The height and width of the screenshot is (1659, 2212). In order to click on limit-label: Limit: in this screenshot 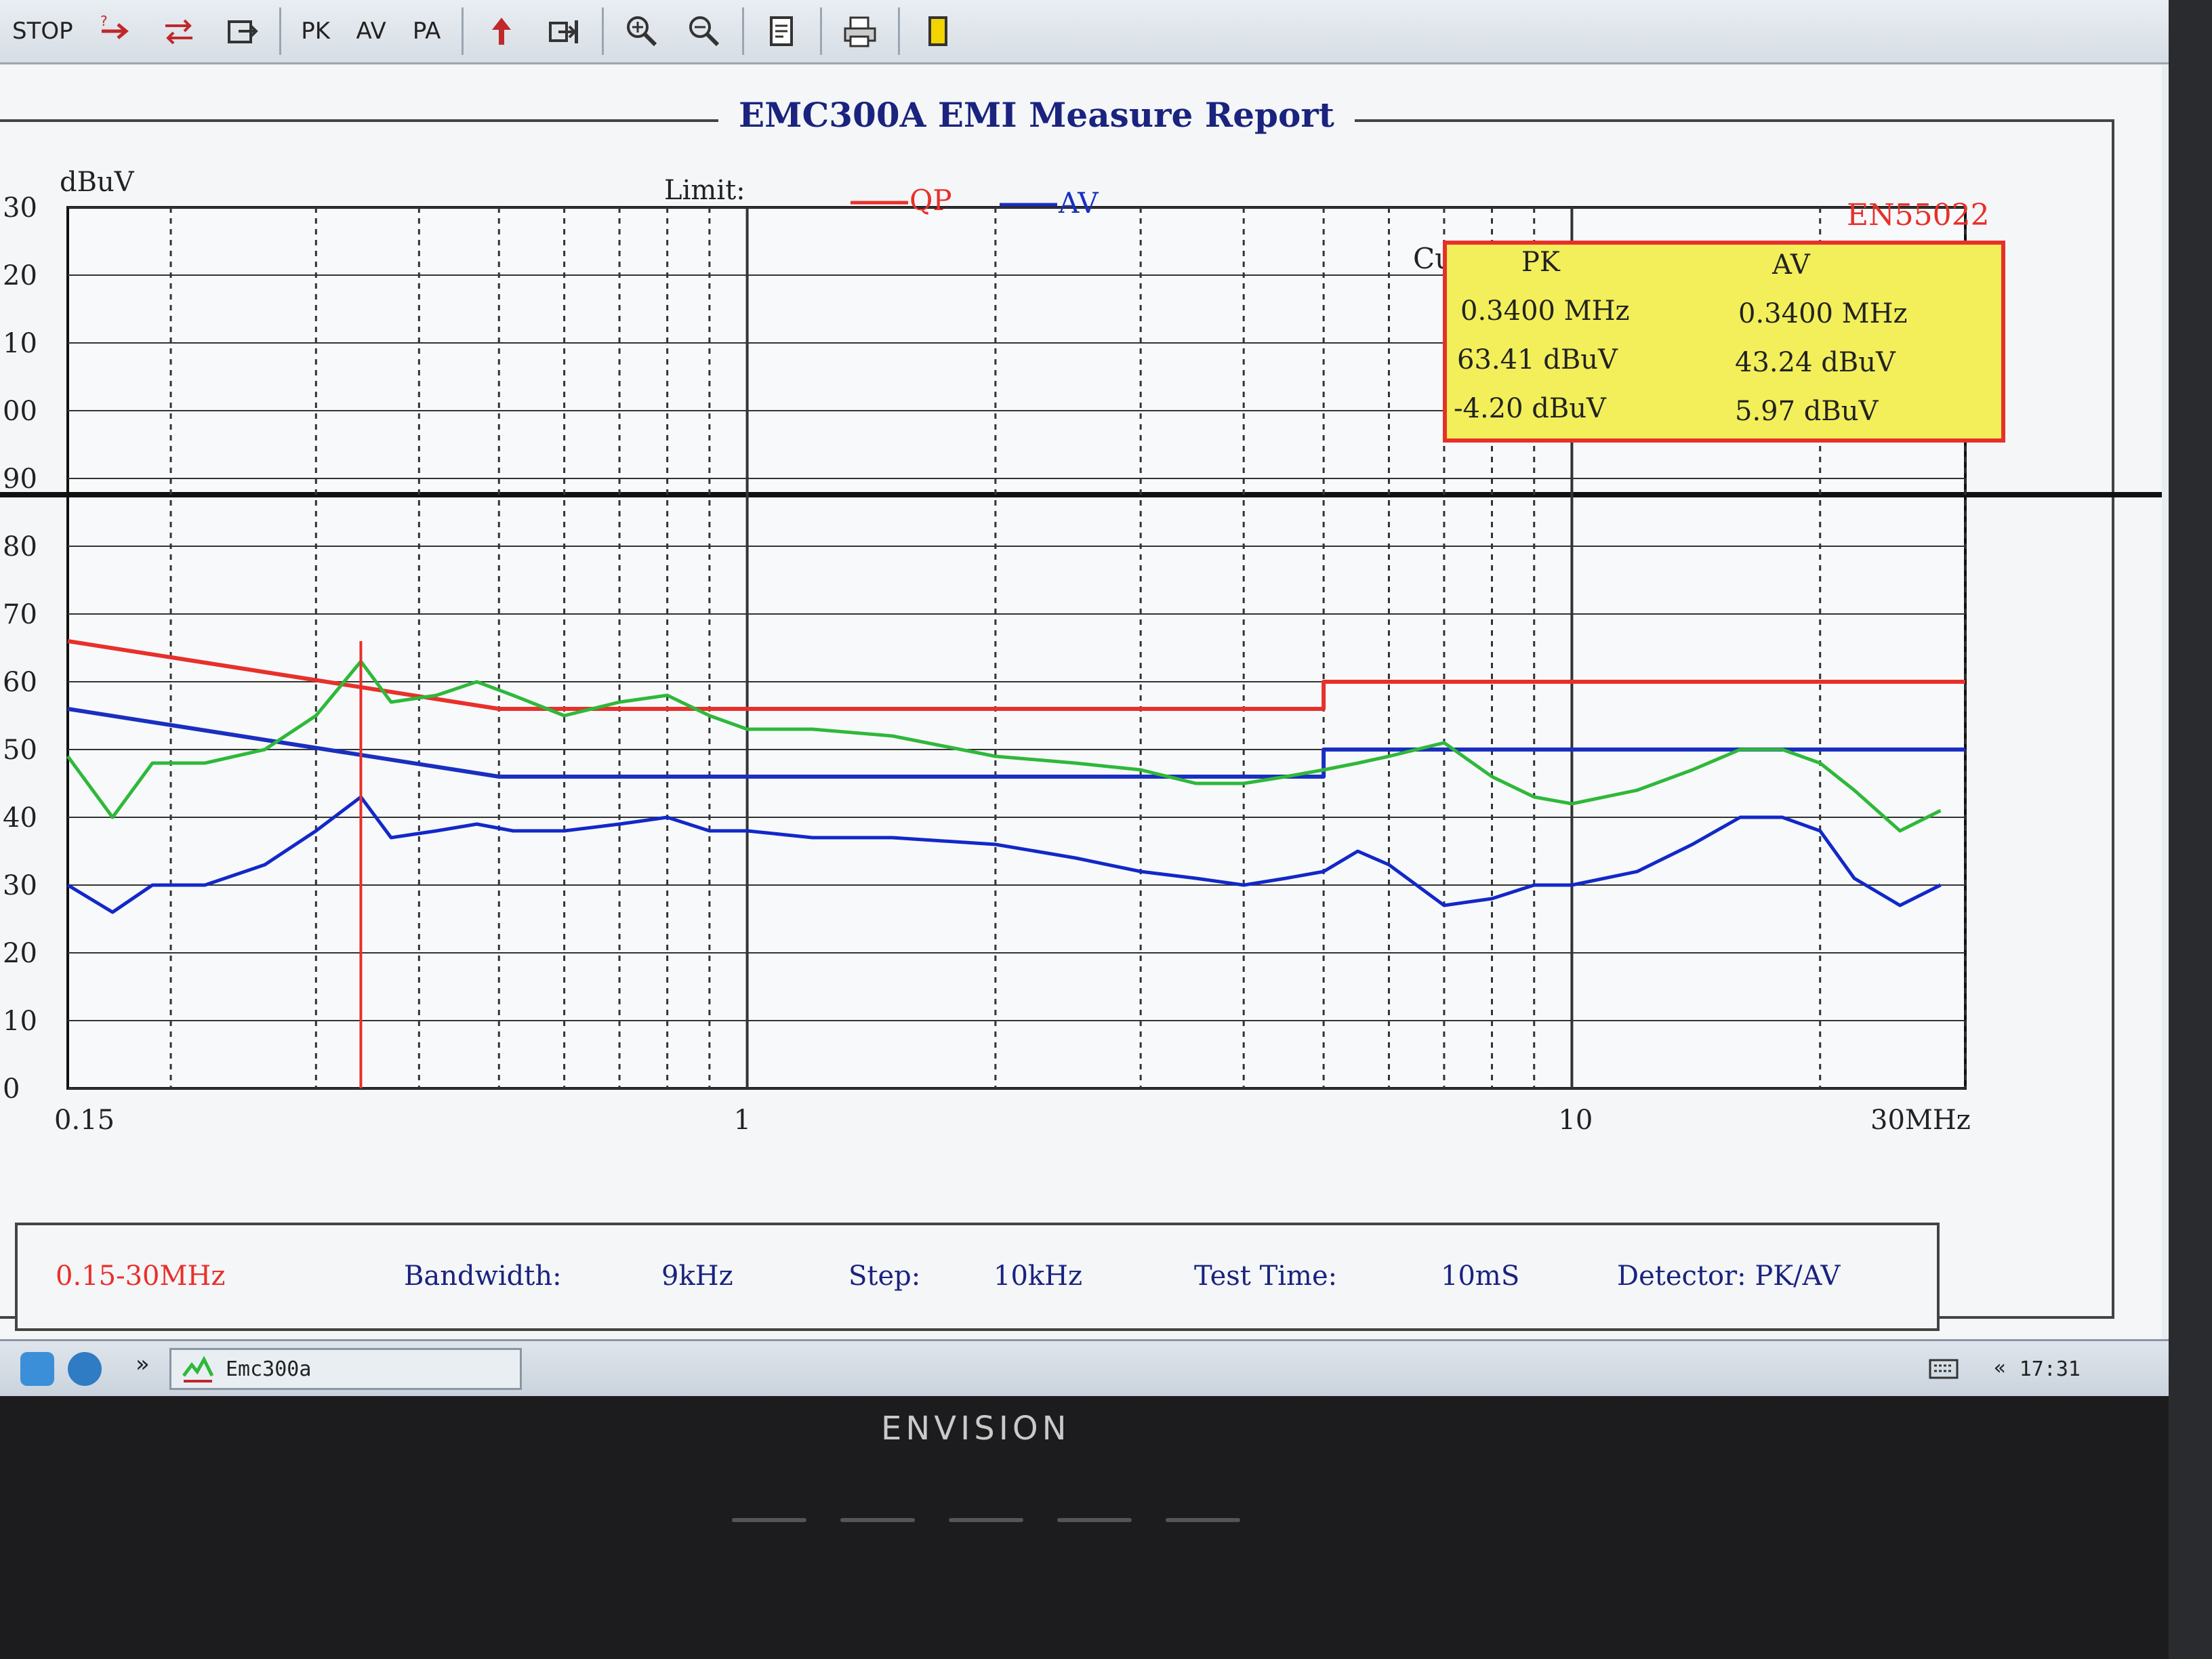, I will do `click(704, 190)`.